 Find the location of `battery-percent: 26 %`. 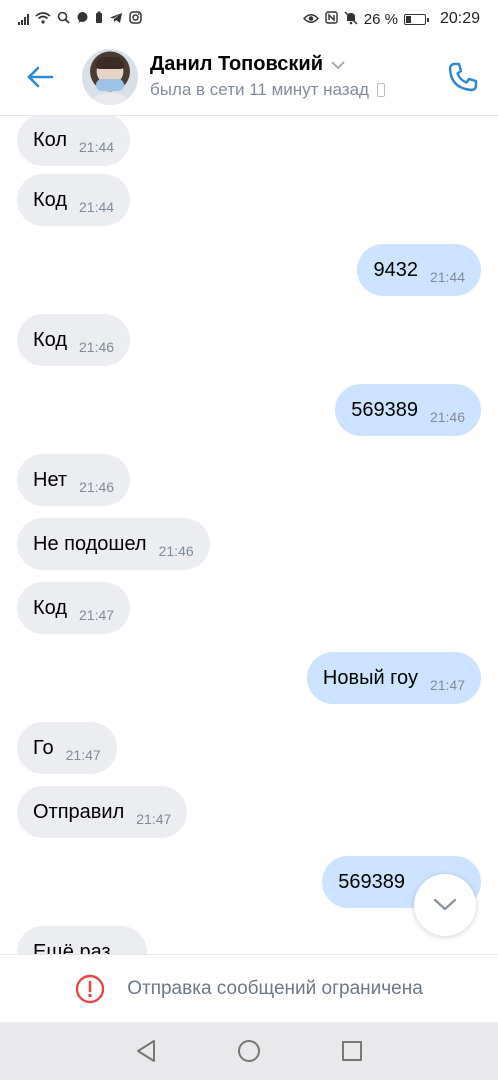

battery-percent: 26 % is located at coordinates (380, 19).